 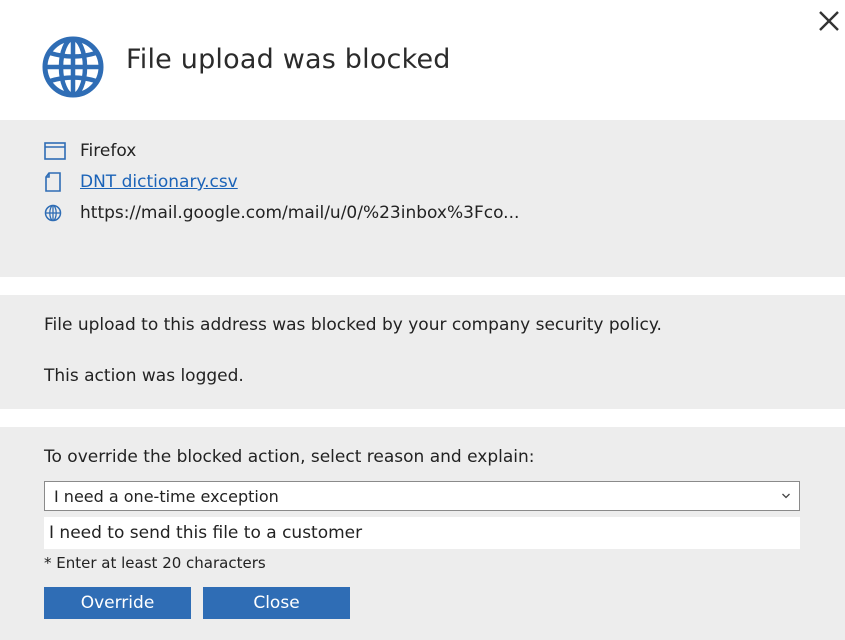 I want to click on detail-app-row: Firefox, so click(x=90, y=151).